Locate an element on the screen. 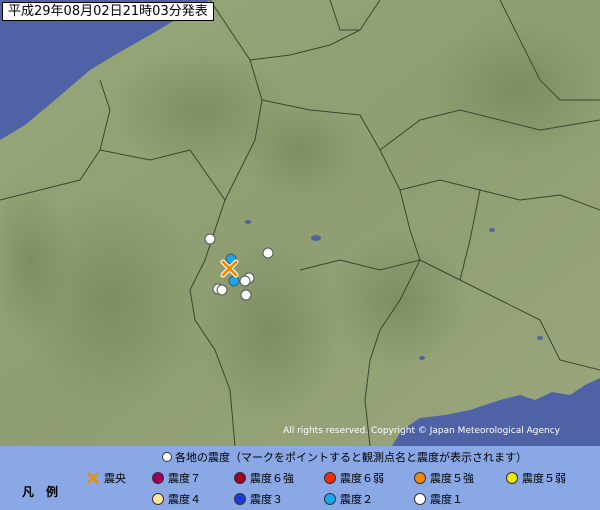 This screenshot has width=600, height=510. legend-item-intensity-6-upper: 震度６強 is located at coordinates (264, 478).